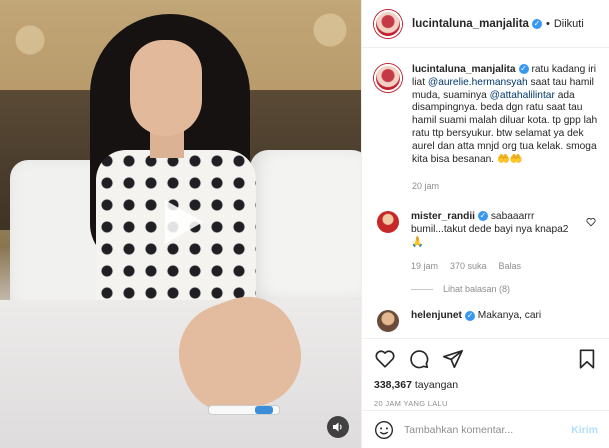  I want to click on views-number: 338,367, so click(393, 385).